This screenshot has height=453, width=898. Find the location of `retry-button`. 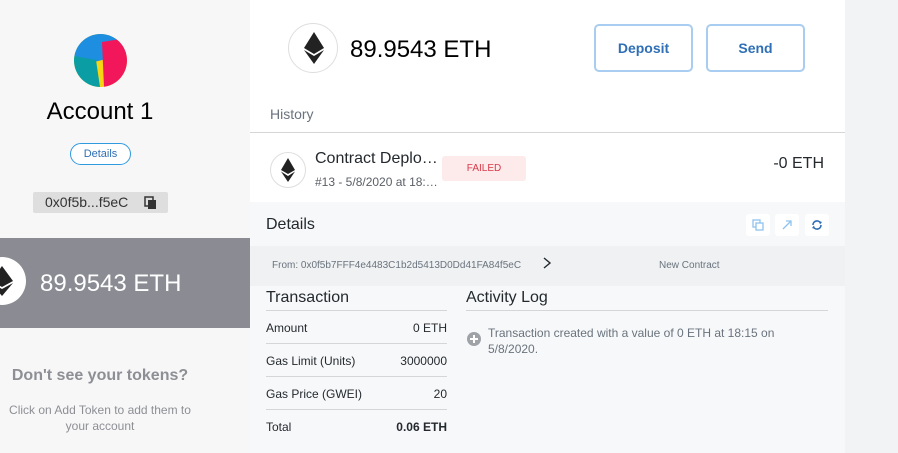

retry-button is located at coordinates (817, 225).